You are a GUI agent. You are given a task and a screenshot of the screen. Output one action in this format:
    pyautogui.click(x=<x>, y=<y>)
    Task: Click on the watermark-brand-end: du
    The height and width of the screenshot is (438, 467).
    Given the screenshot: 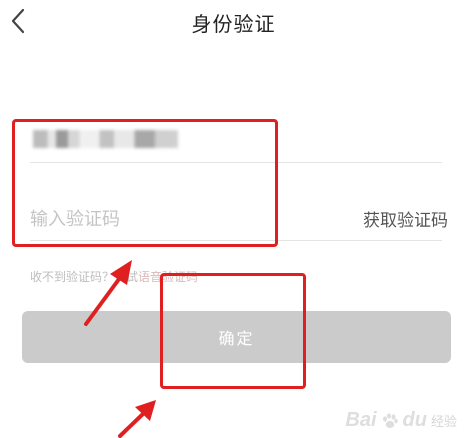 What is the action you would take?
    pyautogui.click(x=414, y=420)
    